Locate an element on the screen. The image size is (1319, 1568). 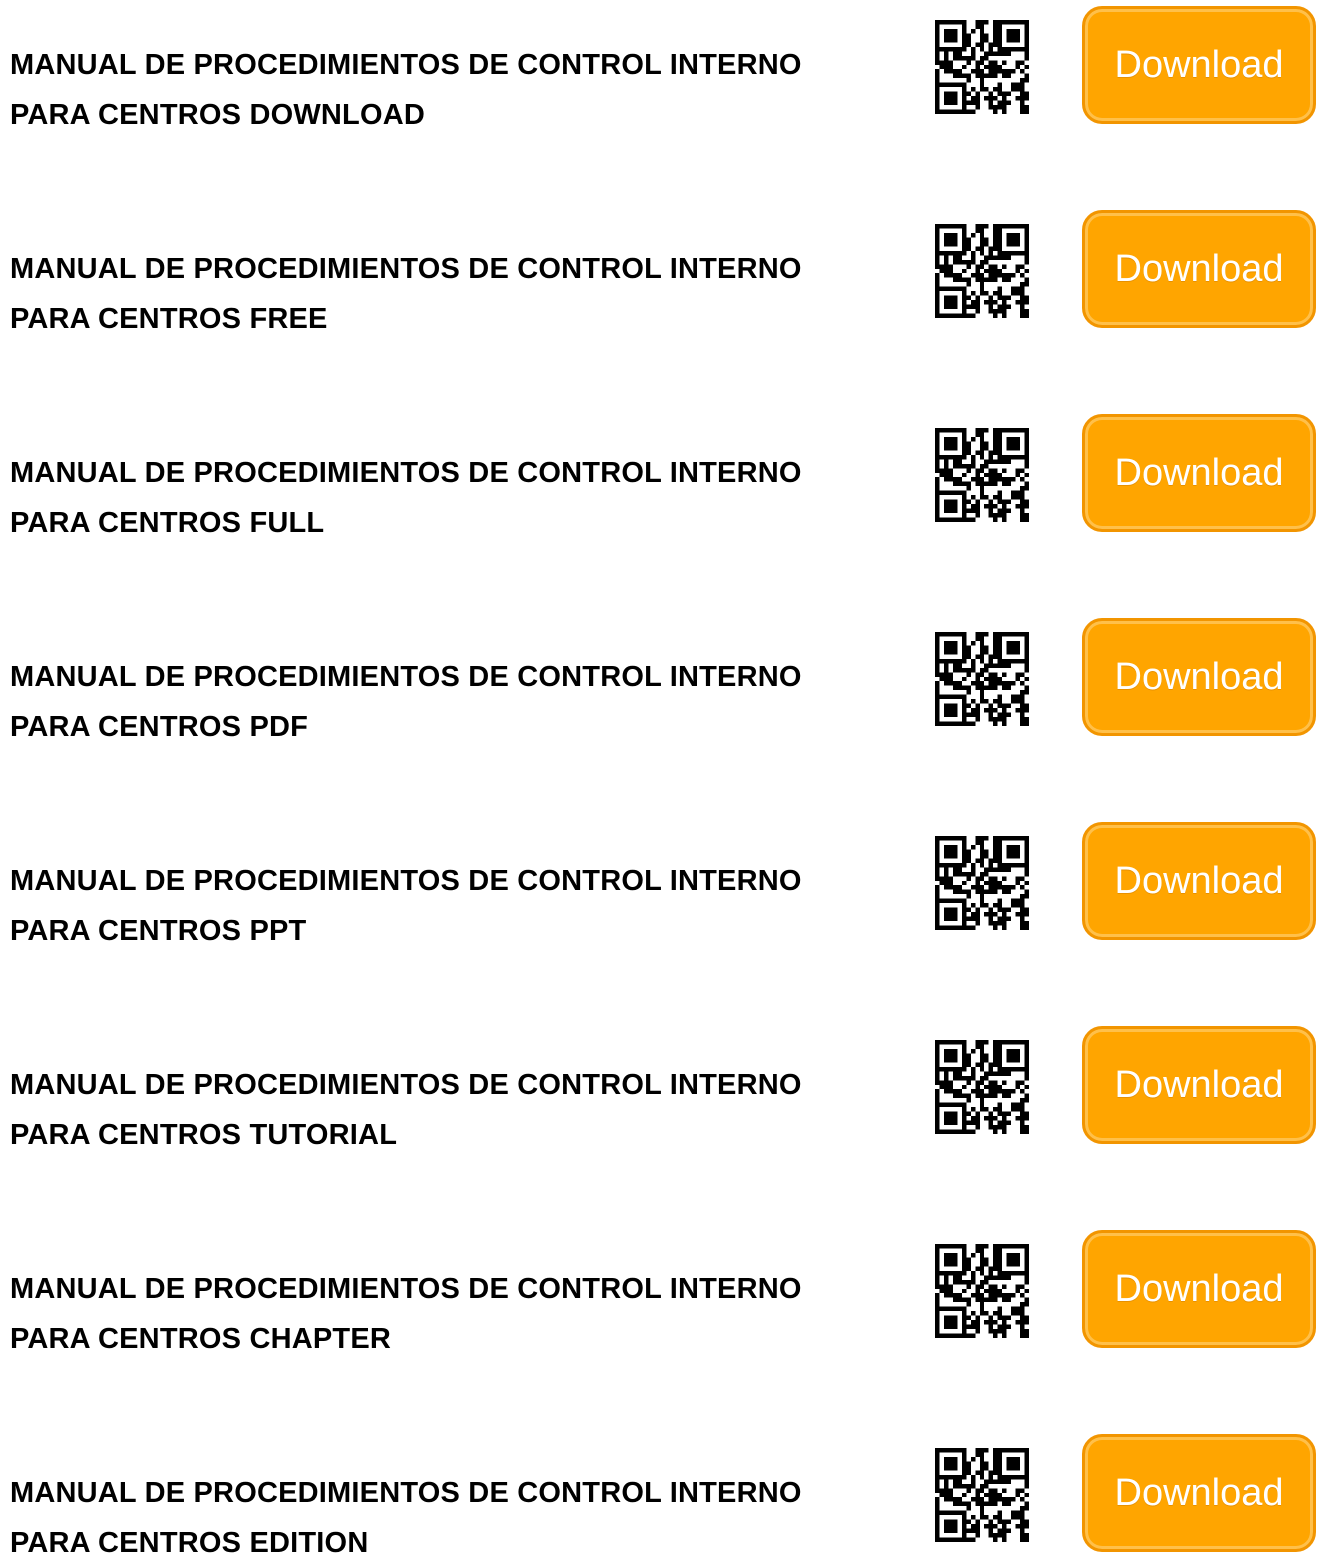
item-title-line-2: PARA CENTROS FULL is located at coordinates (167, 523).